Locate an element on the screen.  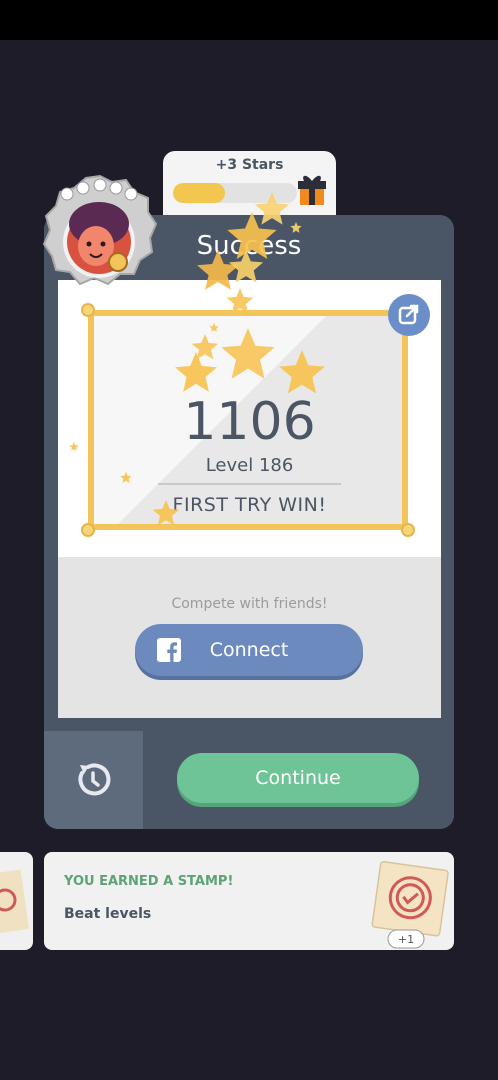
stars-progress-bar is located at coordinates (235, 193).